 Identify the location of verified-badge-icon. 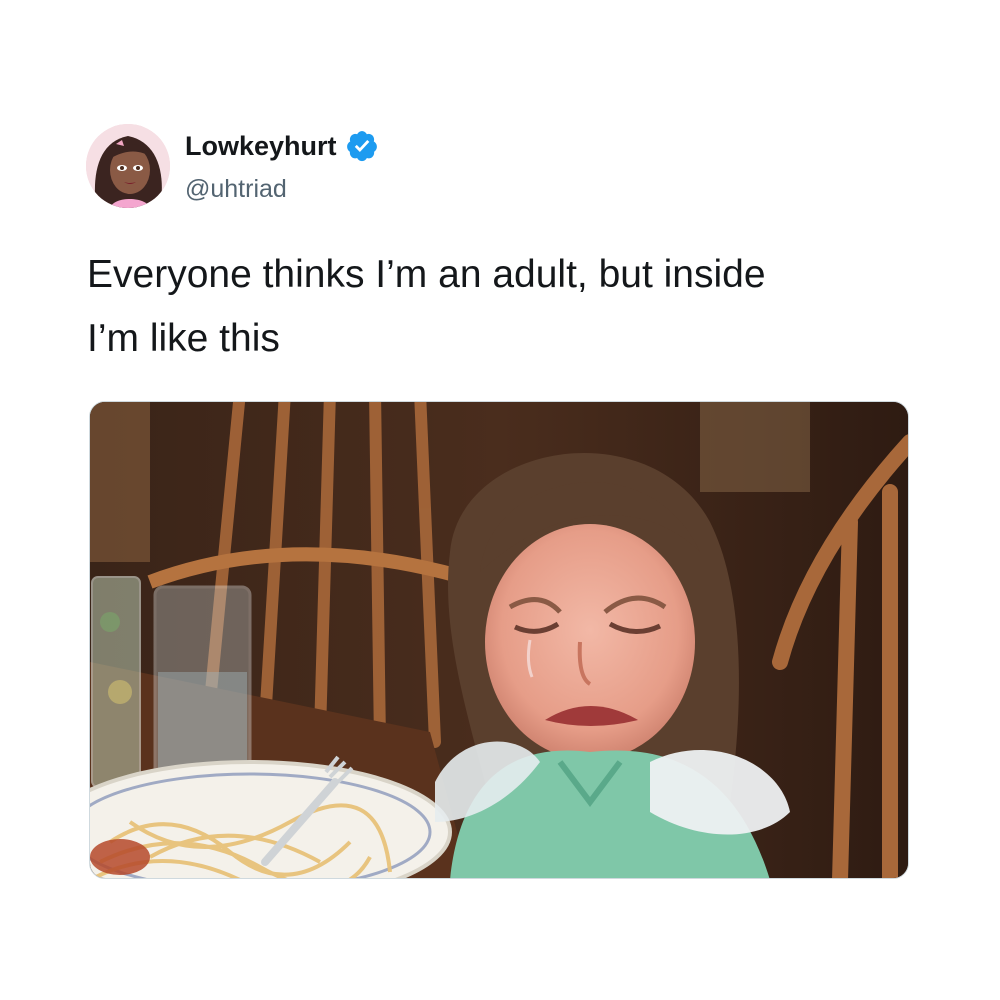
(362, 146).